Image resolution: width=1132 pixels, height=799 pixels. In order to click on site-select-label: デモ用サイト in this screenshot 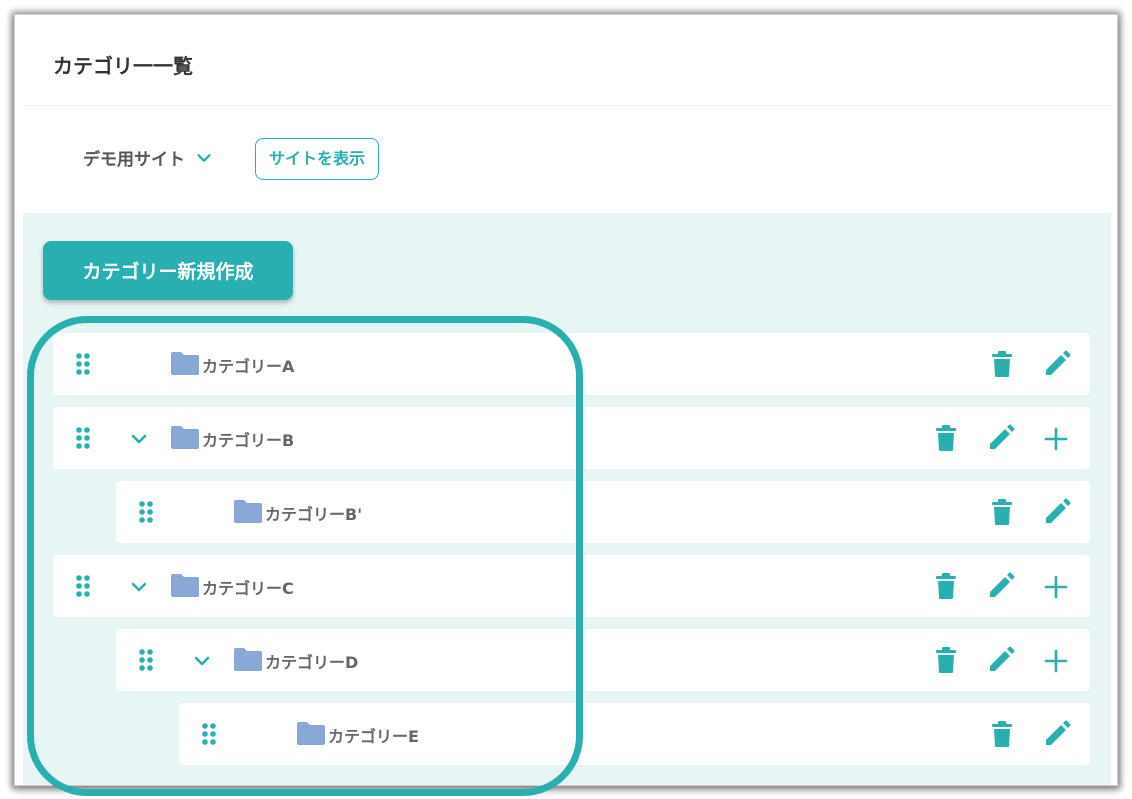, I will do `click(134, 160)`.